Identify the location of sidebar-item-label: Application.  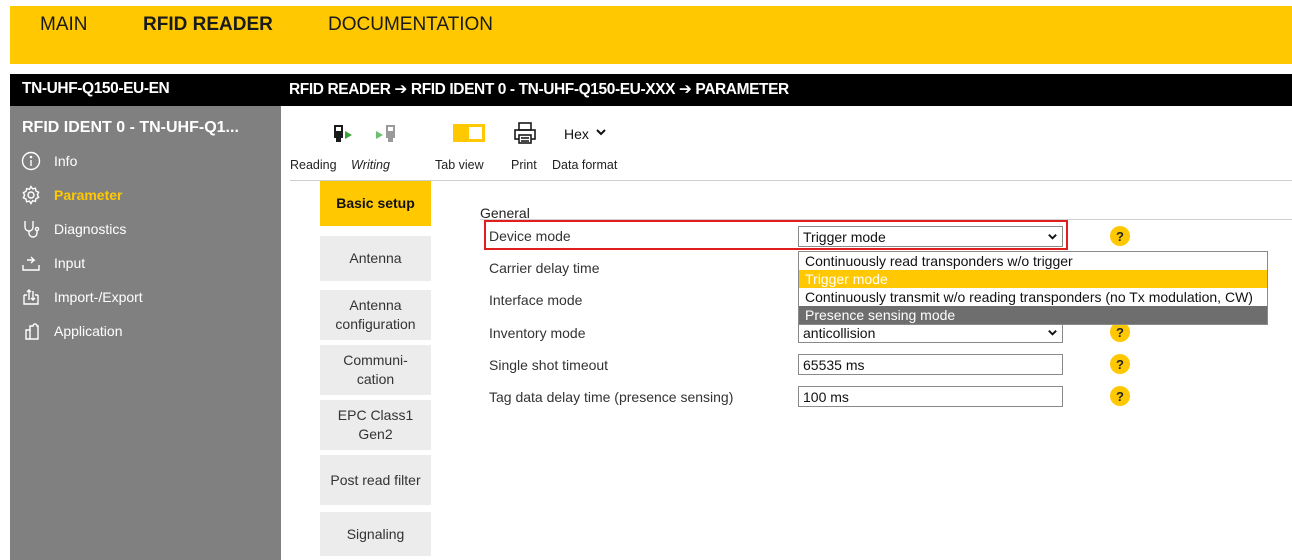
(88, 331).